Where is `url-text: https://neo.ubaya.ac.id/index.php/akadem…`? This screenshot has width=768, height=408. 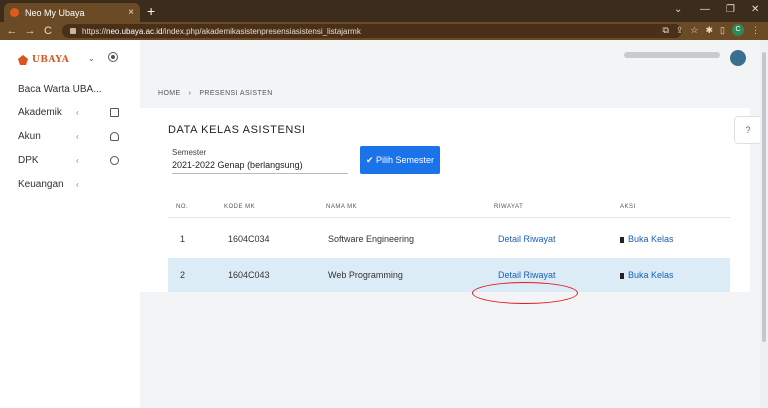
url-text: https://neo.ubaya.ac.id/index.php/akadem… is located at coordinates (221, 31).